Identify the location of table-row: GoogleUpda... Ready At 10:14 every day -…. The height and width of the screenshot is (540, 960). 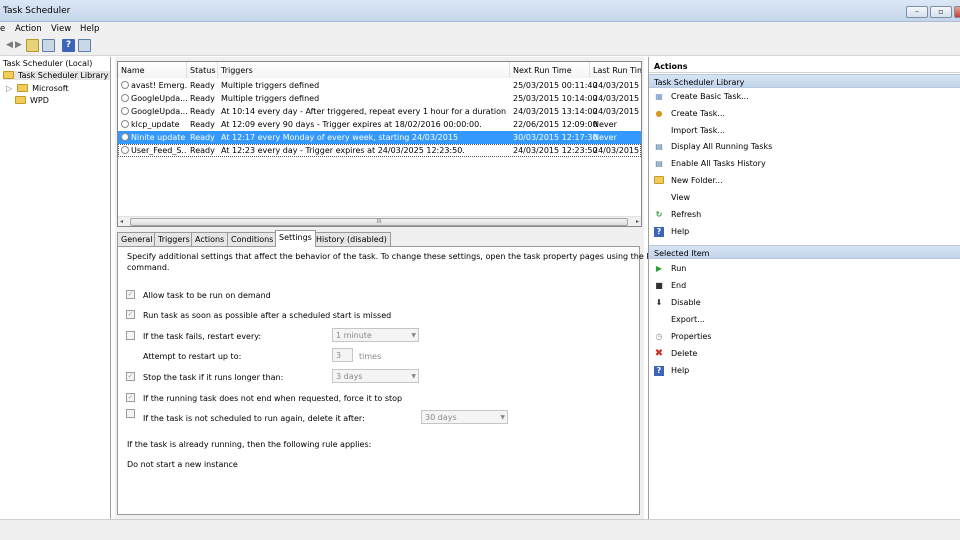
(379, 111).